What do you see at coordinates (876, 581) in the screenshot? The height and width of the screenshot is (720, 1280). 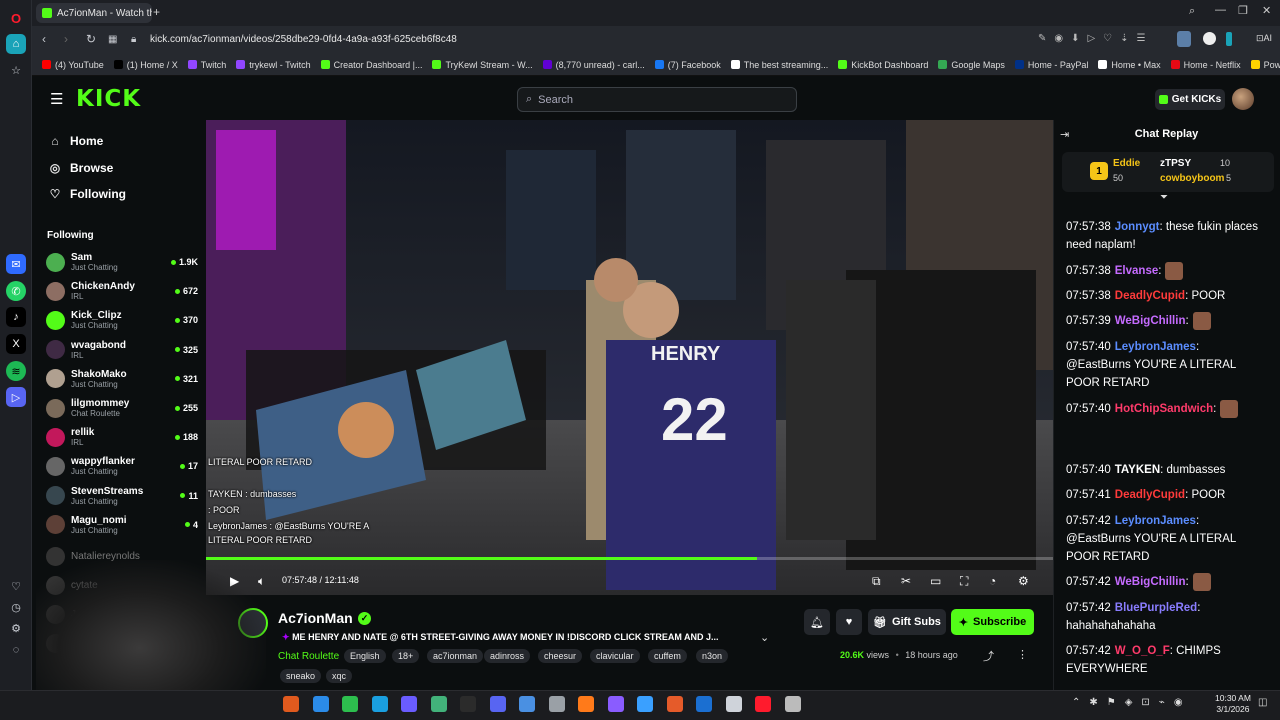 I see `miniplayer-icon: ⧉` at bounding box center [876, 581].